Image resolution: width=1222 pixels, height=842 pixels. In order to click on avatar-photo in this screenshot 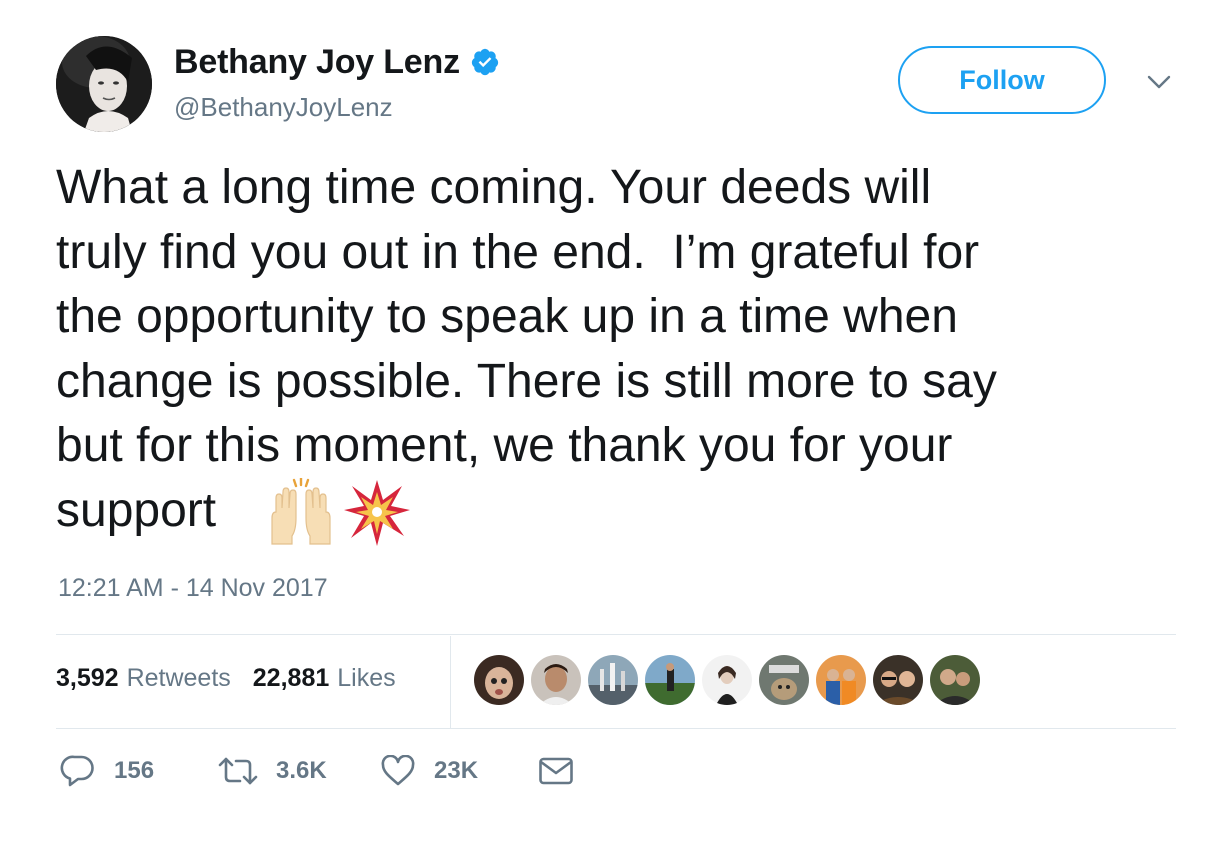, I will do `click(104, 84)`.